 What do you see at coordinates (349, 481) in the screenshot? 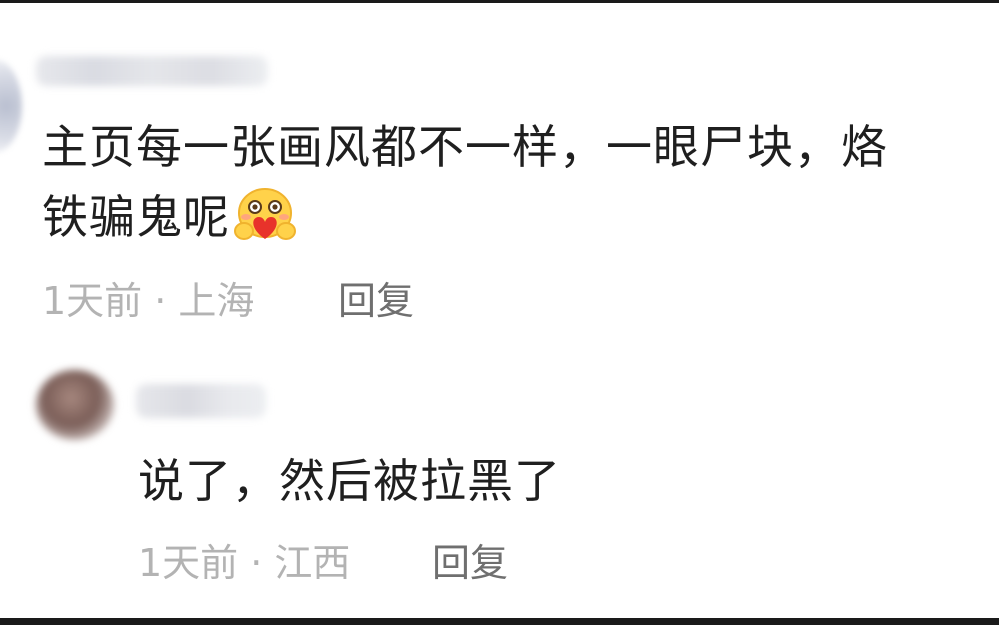
I see `comment-body: 说了，然后被拉黑了` at bounding box center [349, 481].